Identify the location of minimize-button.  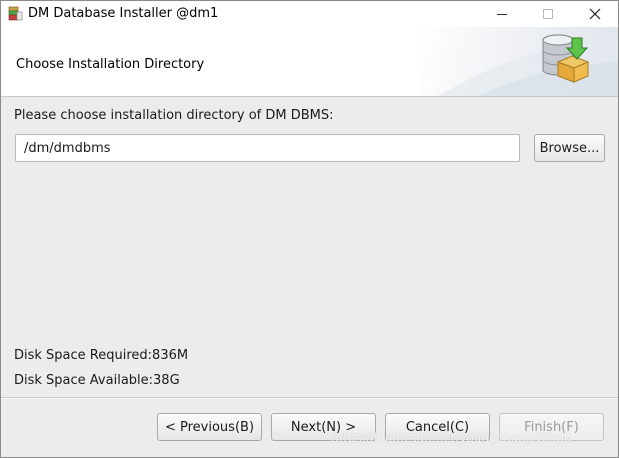
(502, 14).